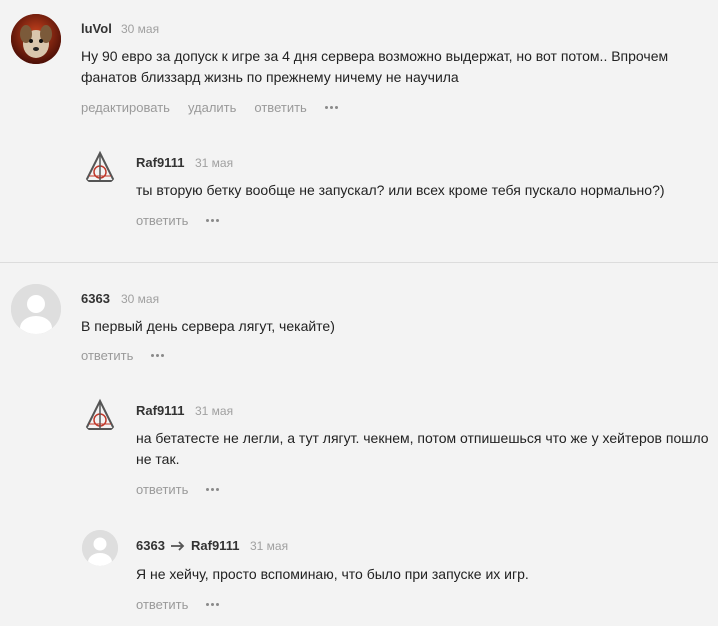  What do you see at coordinates (215, 545) in the screenshot?
I see `reply-to-author: Raf9111` at bounding box center [215, 545].